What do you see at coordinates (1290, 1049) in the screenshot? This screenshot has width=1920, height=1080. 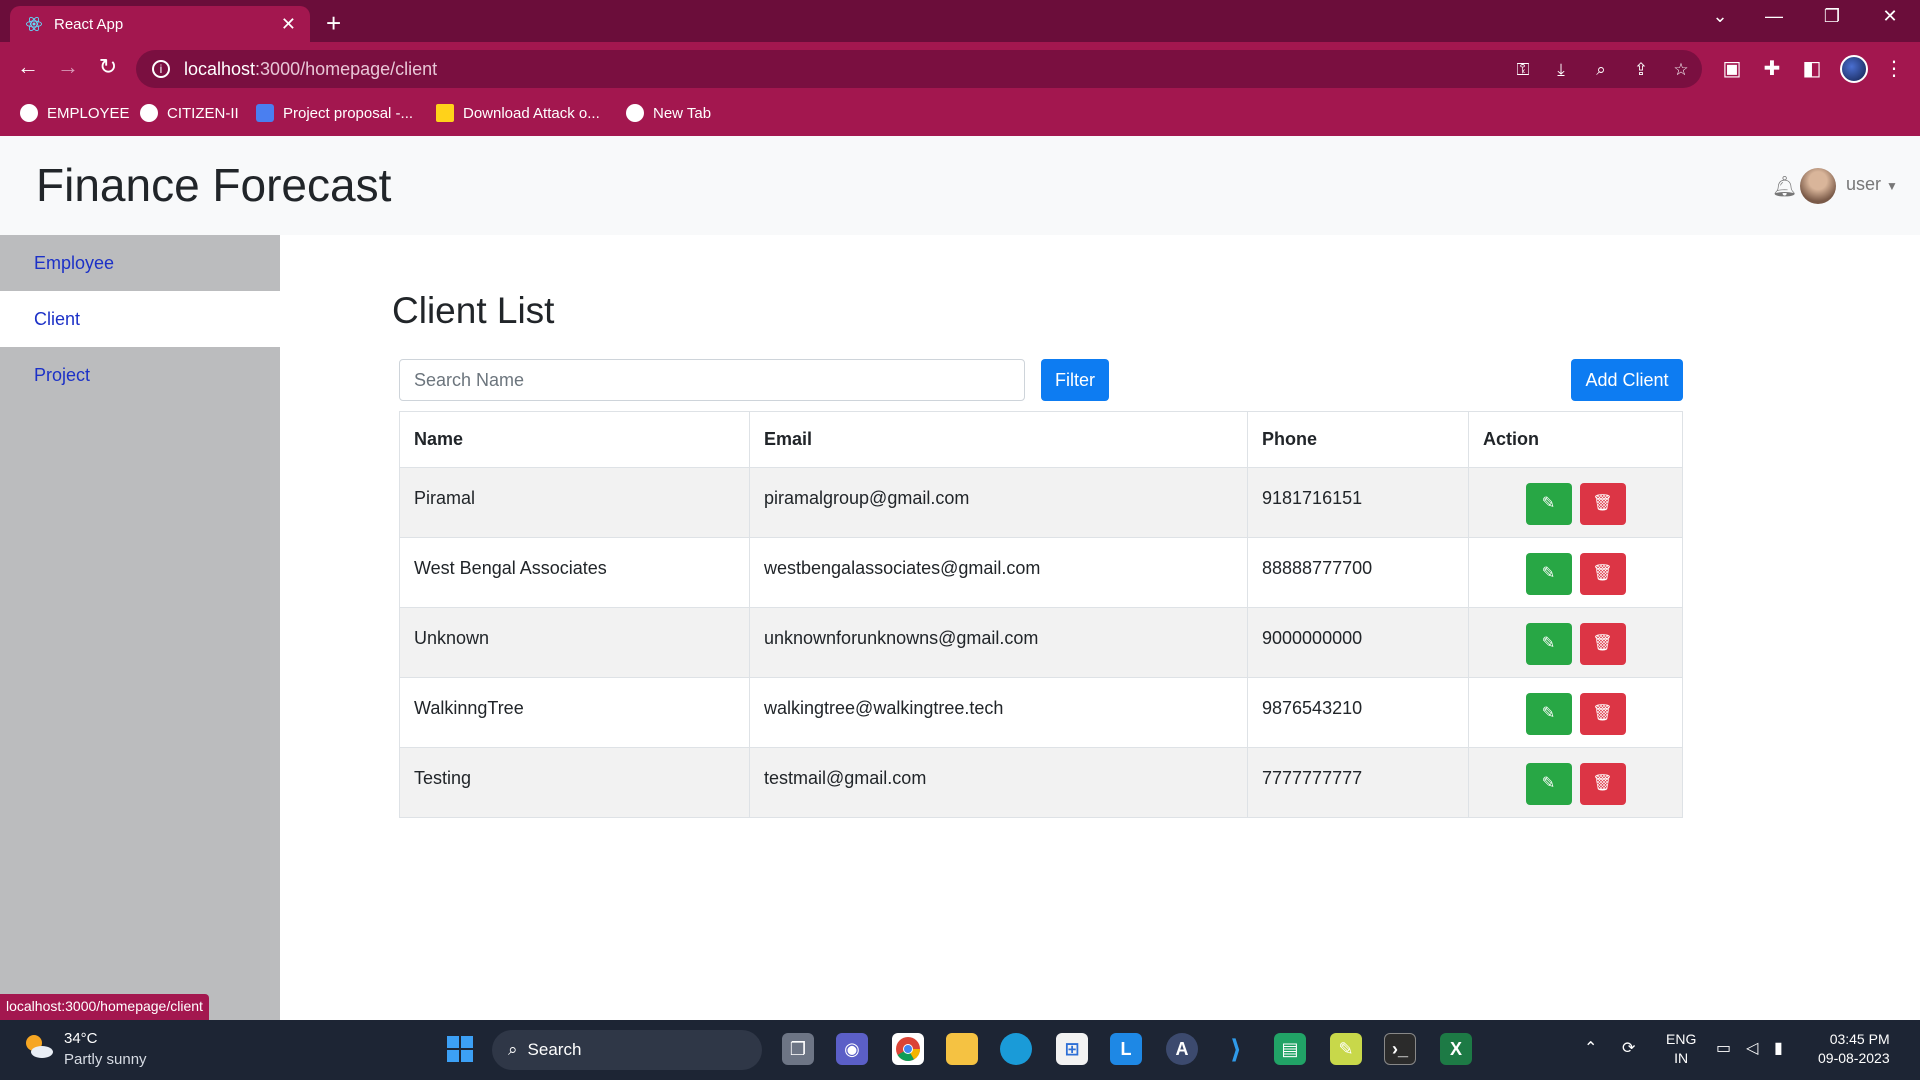 I see `sheets-app-icon: ▤` at bounding box center [1290, 1049].